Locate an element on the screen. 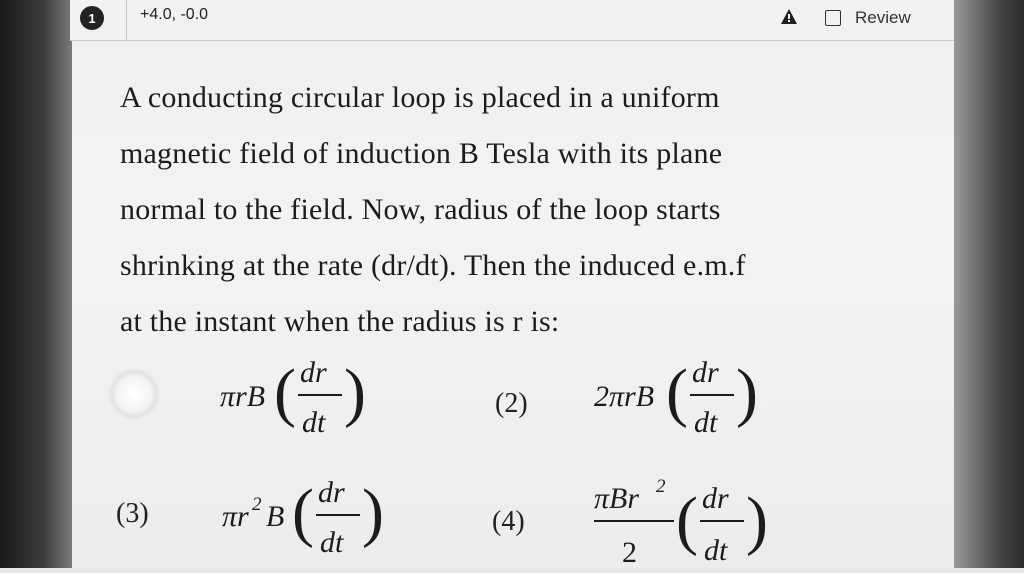  header-divider is located at coordinates (126, 20).